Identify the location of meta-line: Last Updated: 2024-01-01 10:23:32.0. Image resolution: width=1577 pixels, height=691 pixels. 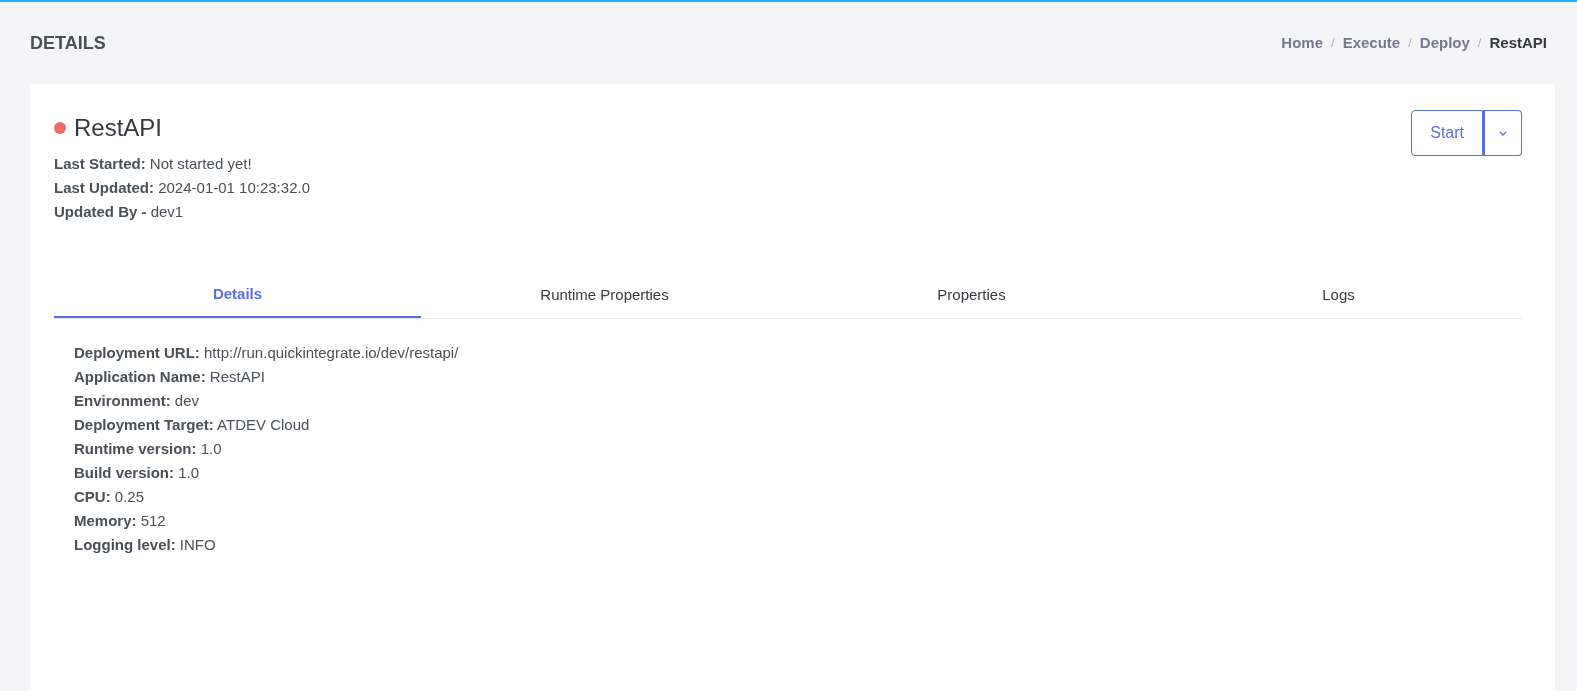
(182, 188).